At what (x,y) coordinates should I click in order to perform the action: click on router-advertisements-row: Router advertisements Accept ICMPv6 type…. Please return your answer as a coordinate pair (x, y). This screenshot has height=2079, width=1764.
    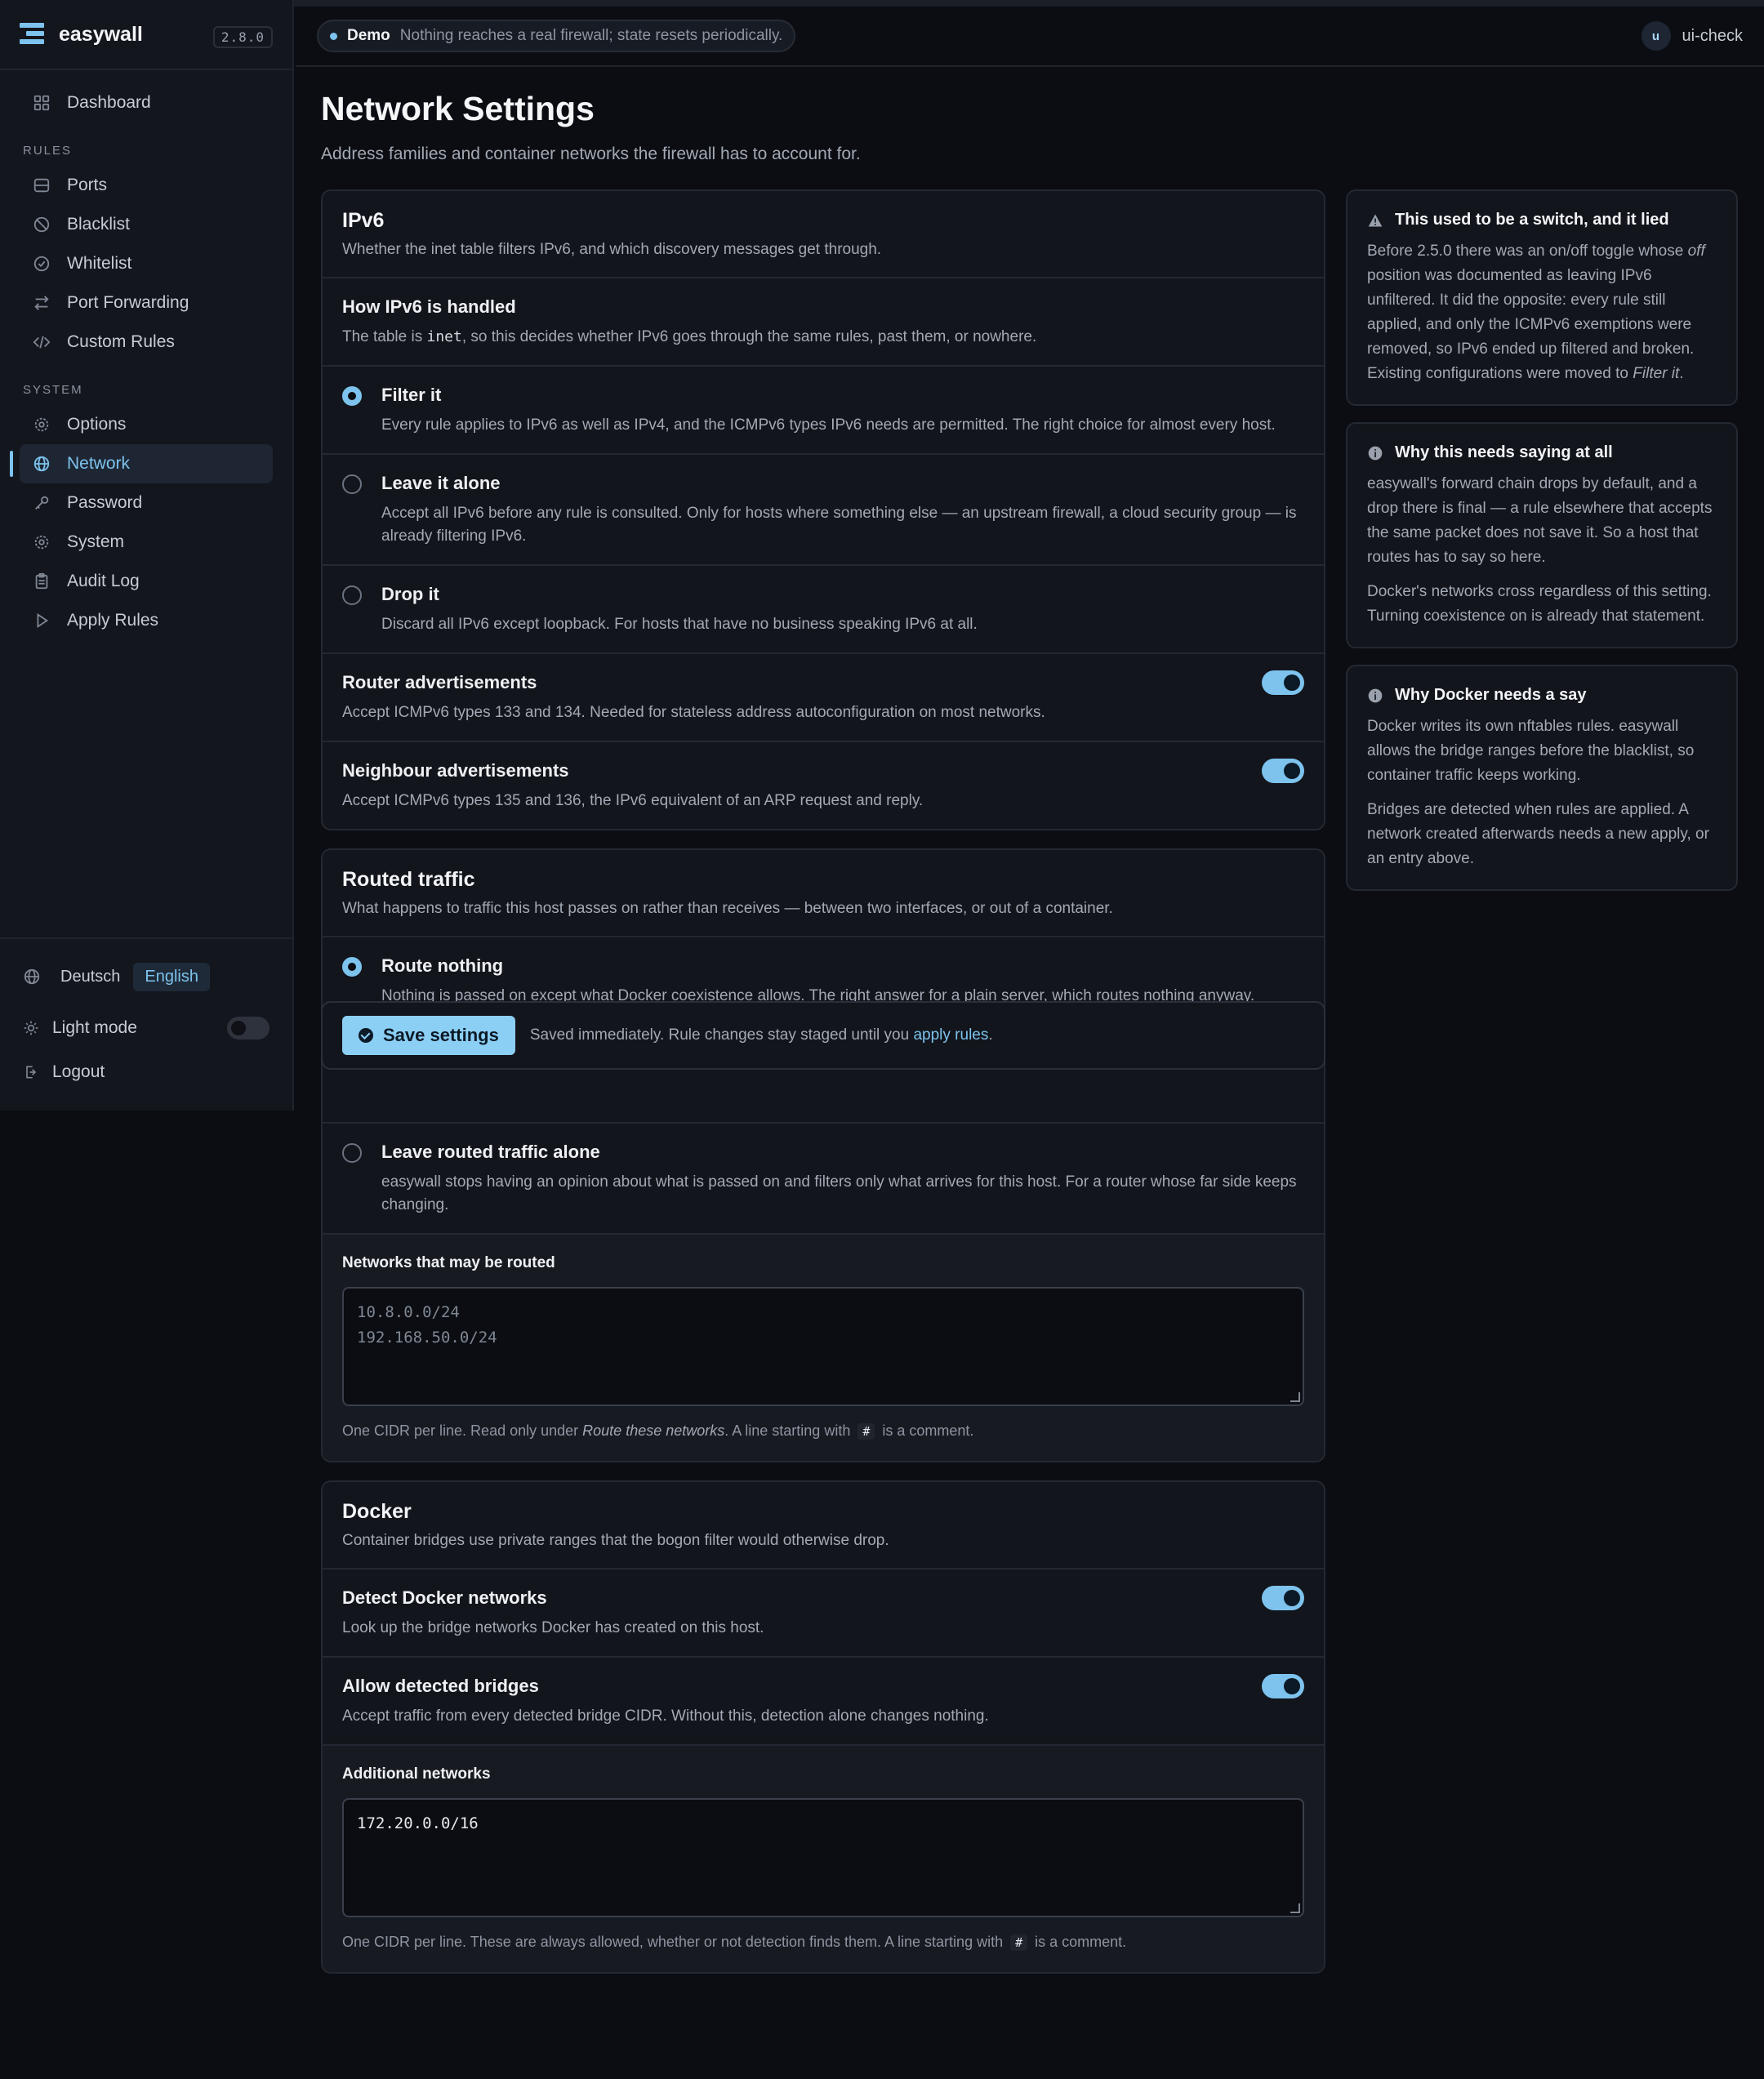
    Looking at the image, I should click on (823, 698).